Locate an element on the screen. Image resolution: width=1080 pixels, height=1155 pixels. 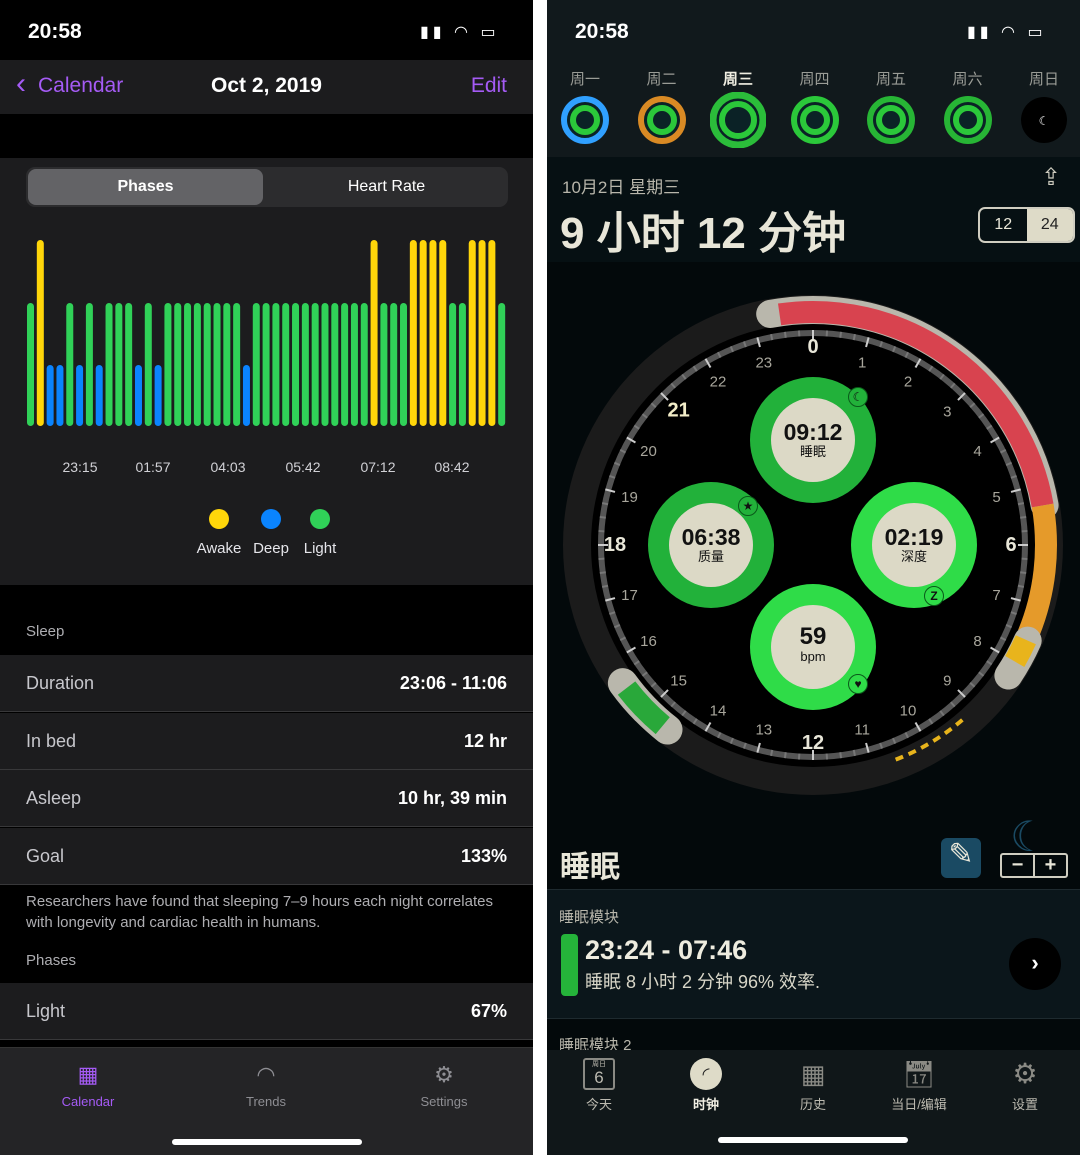
info-row-duration: Duration 23:06 - 11:06 is located at coordinates (266, 683).